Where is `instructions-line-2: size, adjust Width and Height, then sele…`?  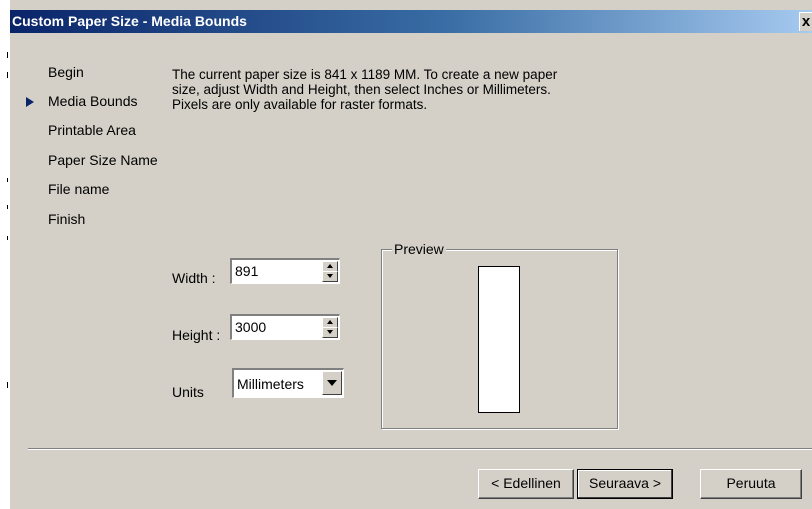 instructions-line-2: size, adjust Width and Height, then sele… is located at coordinates (361, 89).